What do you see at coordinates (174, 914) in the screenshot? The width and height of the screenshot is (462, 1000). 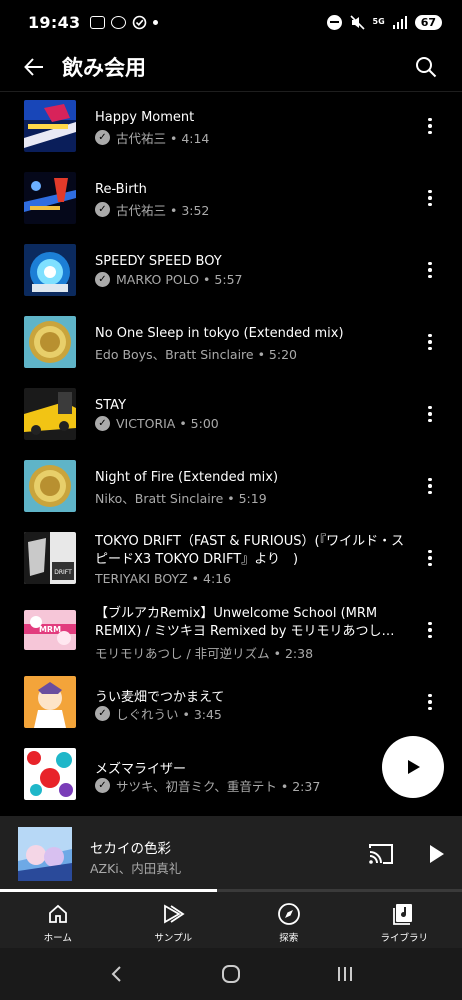 I see `samples-icon` at bounding box center [174, 914].